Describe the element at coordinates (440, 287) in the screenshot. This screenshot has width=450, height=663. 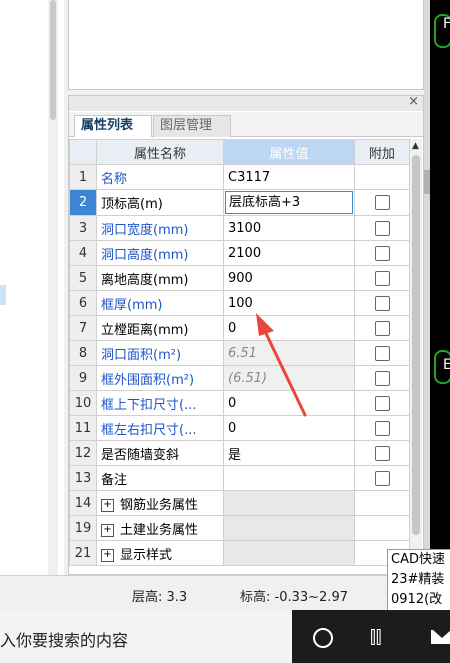
I see `cad-canvas: F E` at that location.